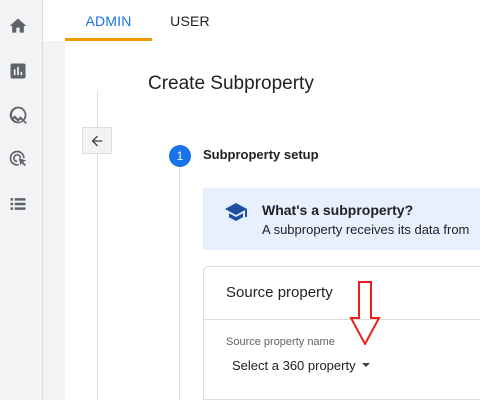  I want to click on red-arrow-down, so click(365, 313).